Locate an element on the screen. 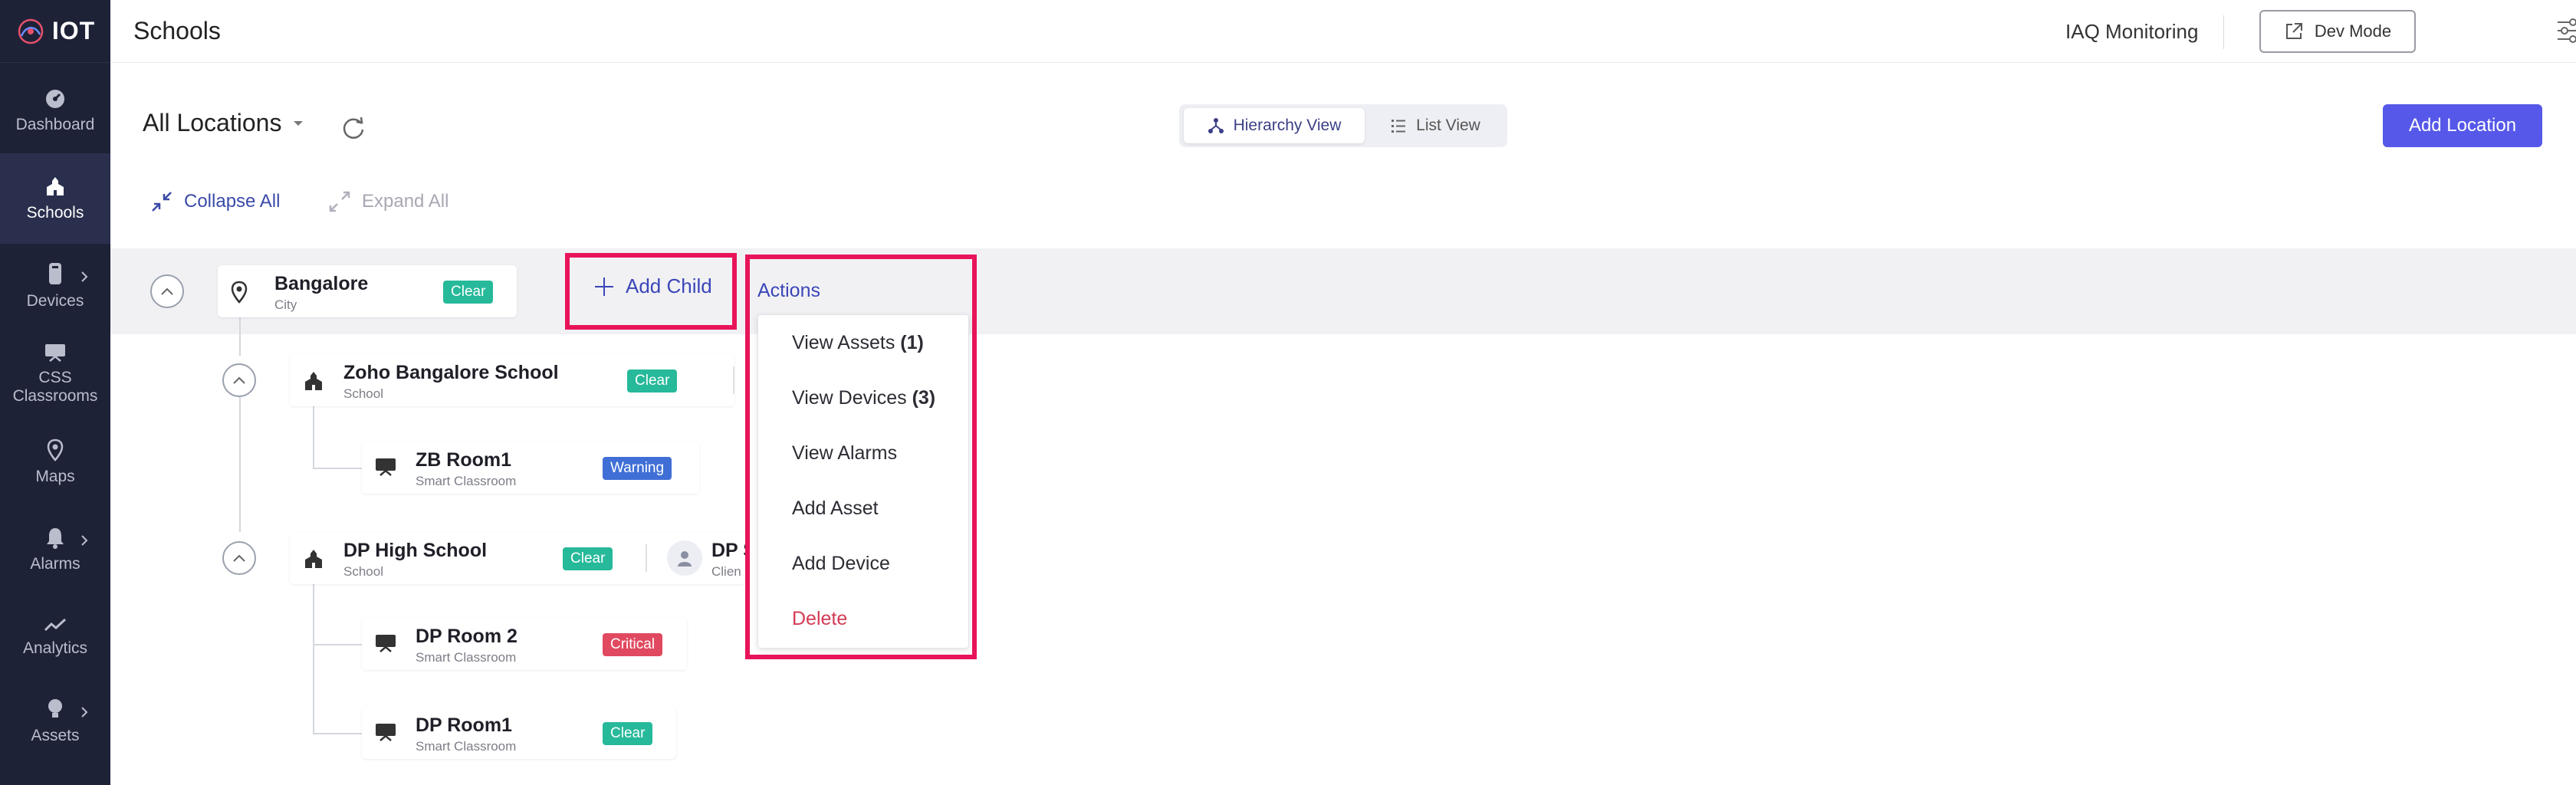 The image size is (2576, 785). sidebar-item-dashboard: Dashboard is located at coordinates (55, 111).